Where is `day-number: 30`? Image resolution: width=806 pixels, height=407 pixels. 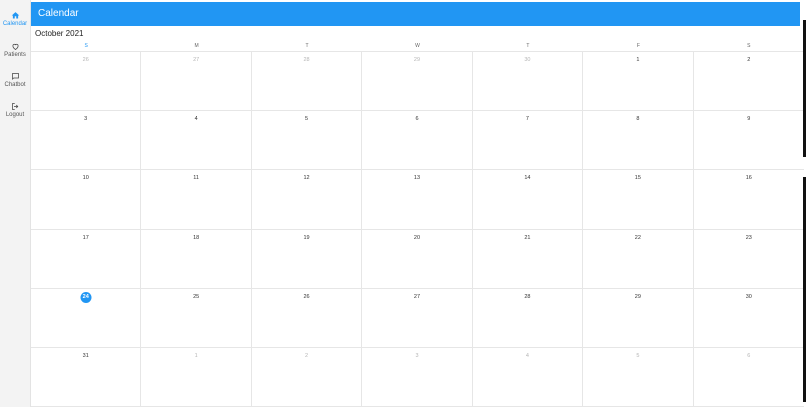
day-number: 30 is located at coordinates (527, 60).